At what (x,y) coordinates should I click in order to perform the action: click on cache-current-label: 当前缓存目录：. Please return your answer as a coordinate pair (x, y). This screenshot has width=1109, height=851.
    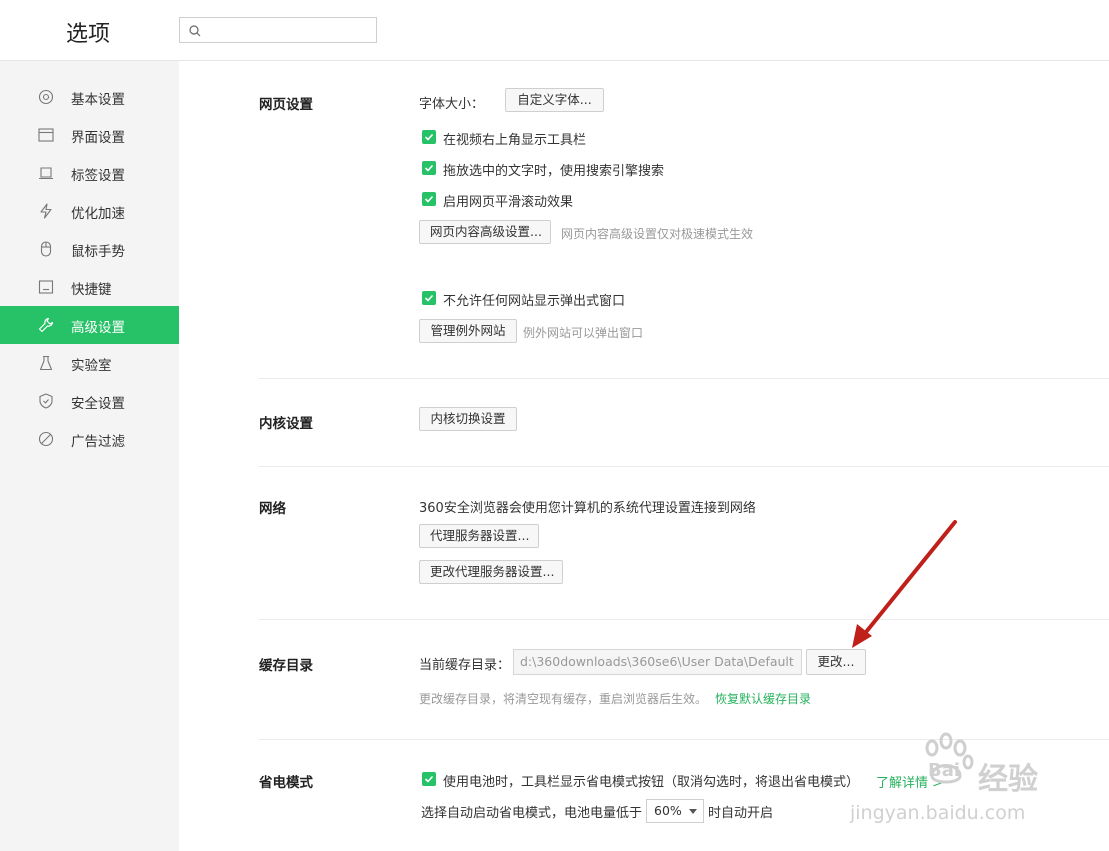
    Looking at the image, I should click on (465, 665).